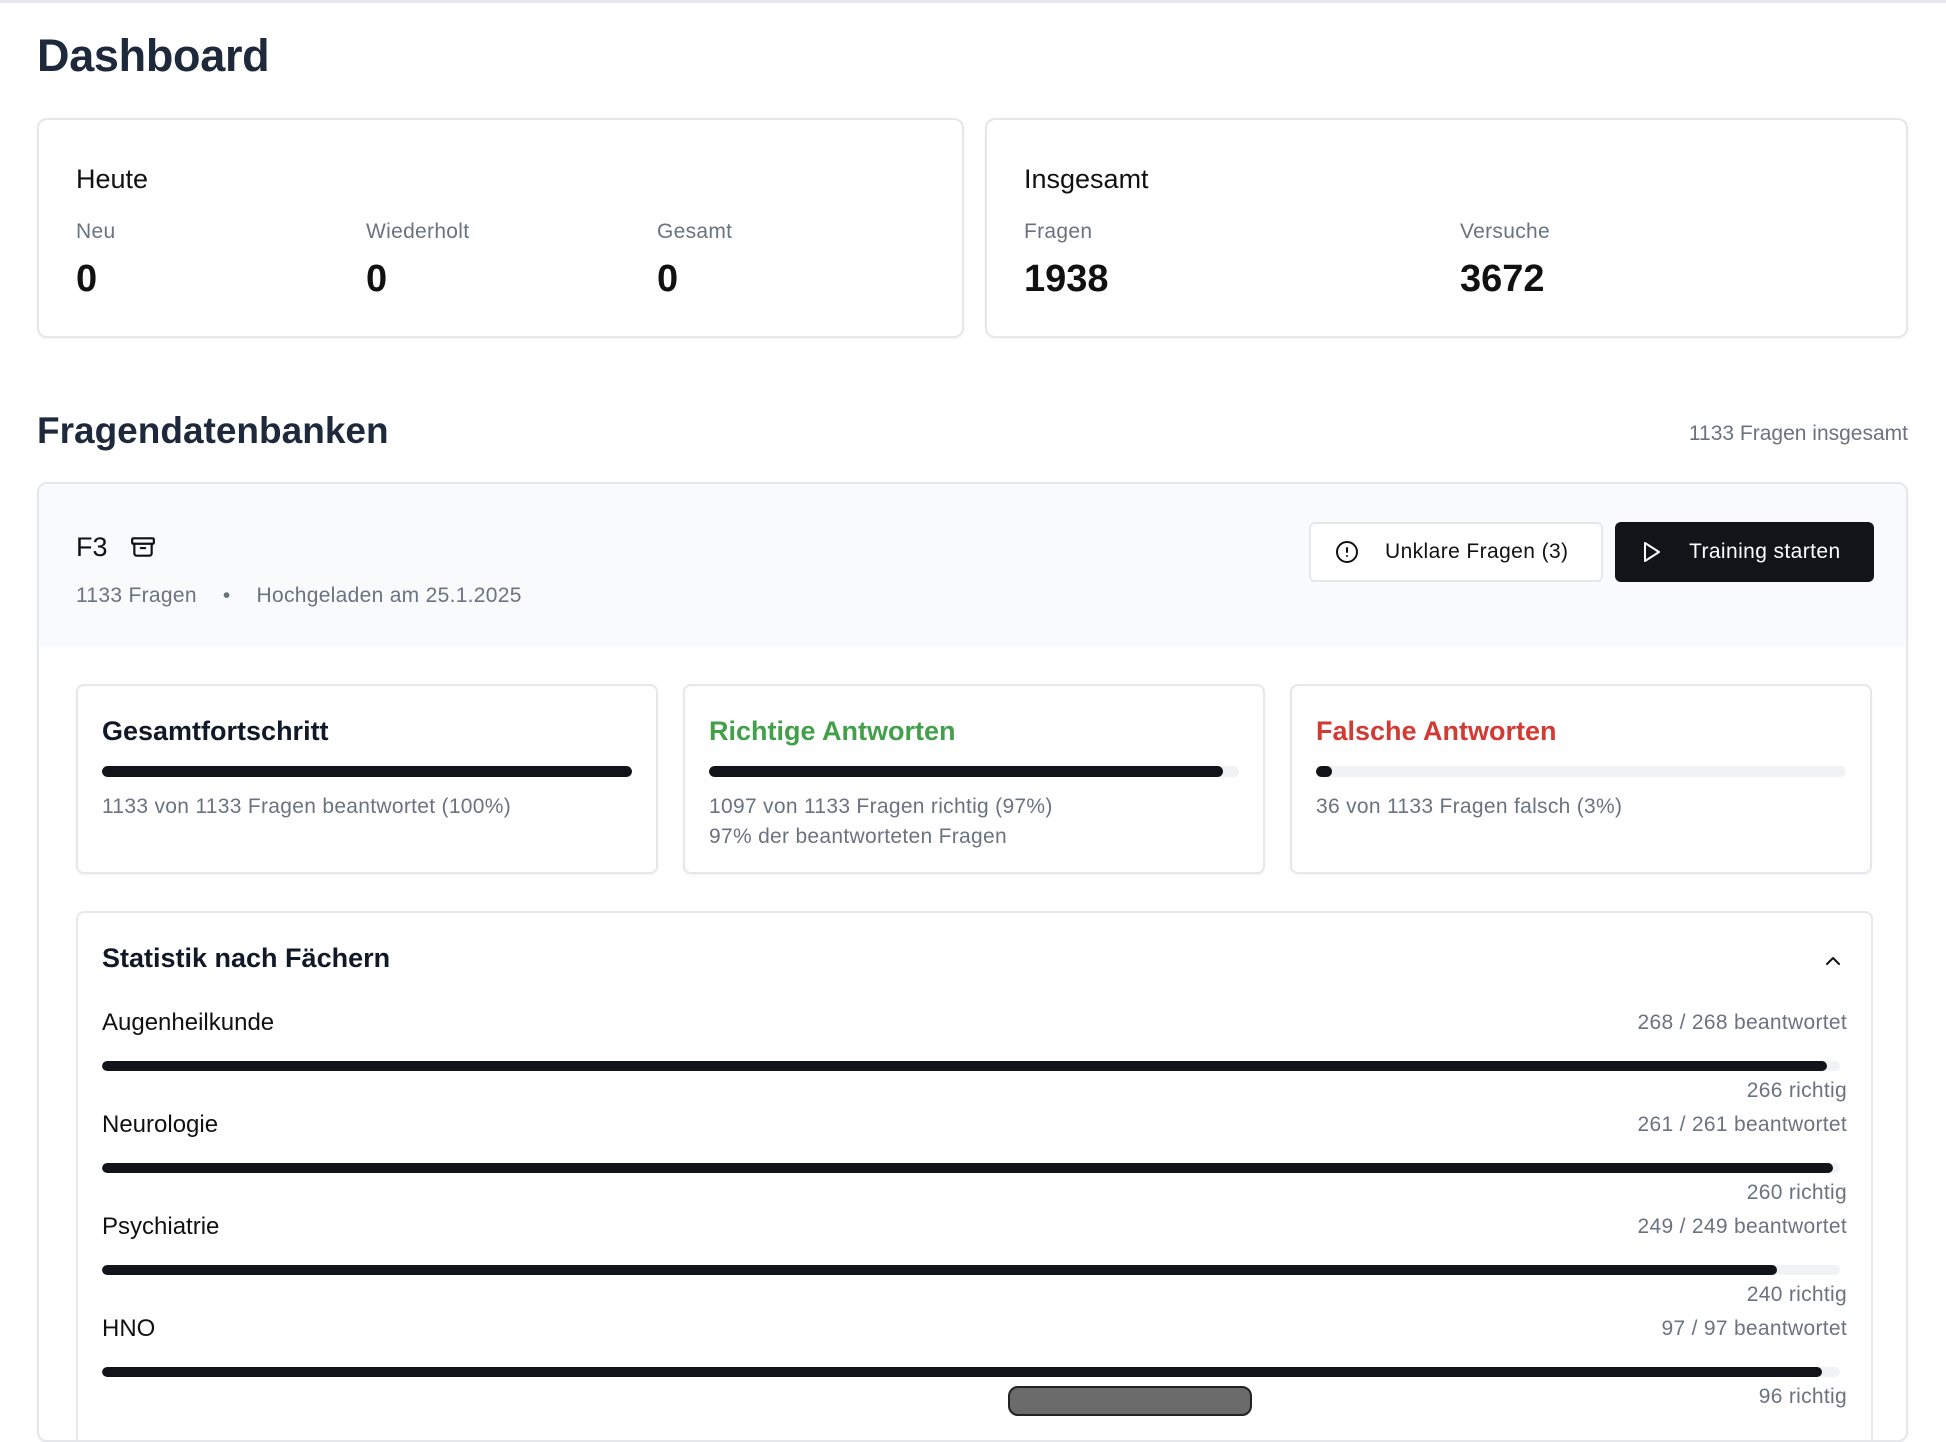 Image resolution: width=1946 pixels, height=1442 pixels. I want to click on overall-progress-title: Gesamtfortschritt, so click(215, 731).